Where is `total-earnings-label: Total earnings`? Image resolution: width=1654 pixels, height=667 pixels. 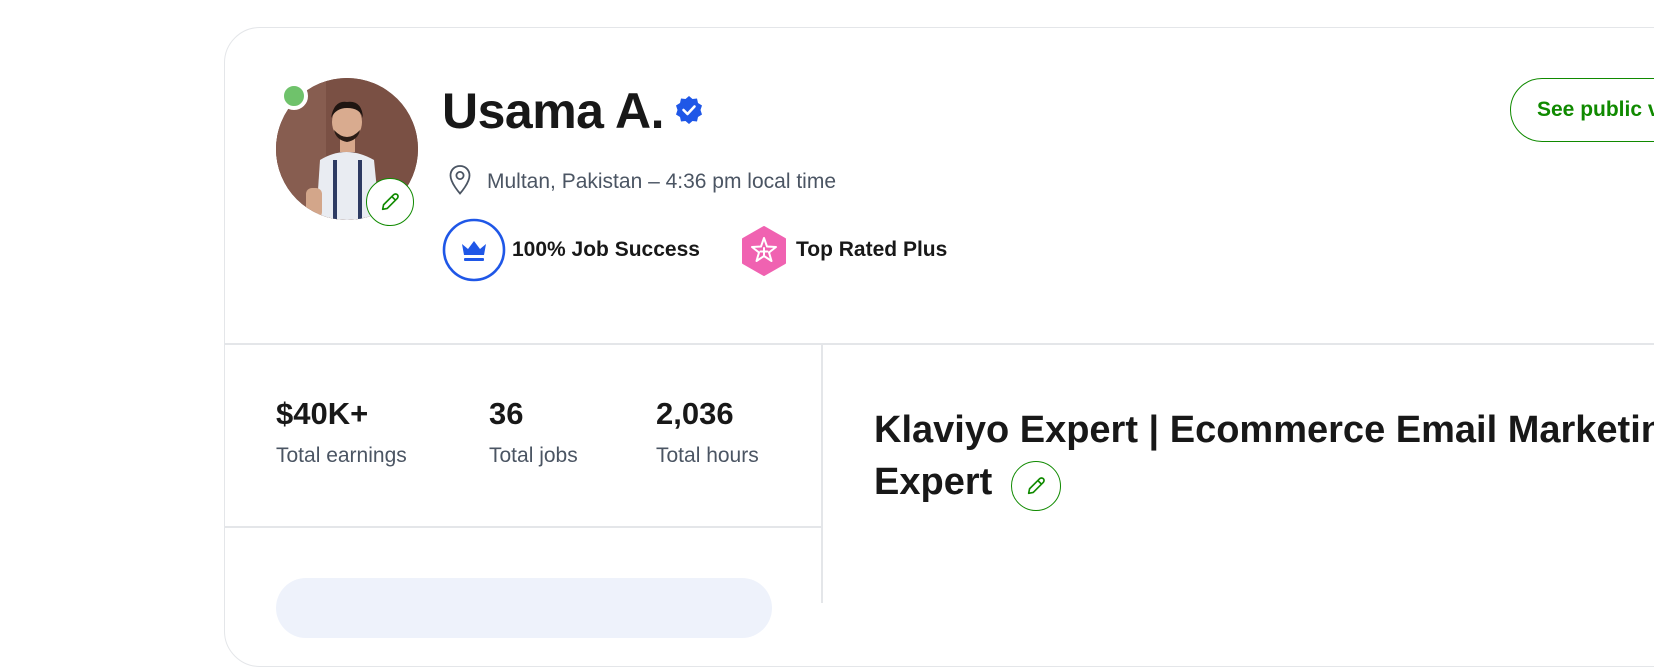
total-earnings-label: Total earnings is located at coordinates (341, 455).